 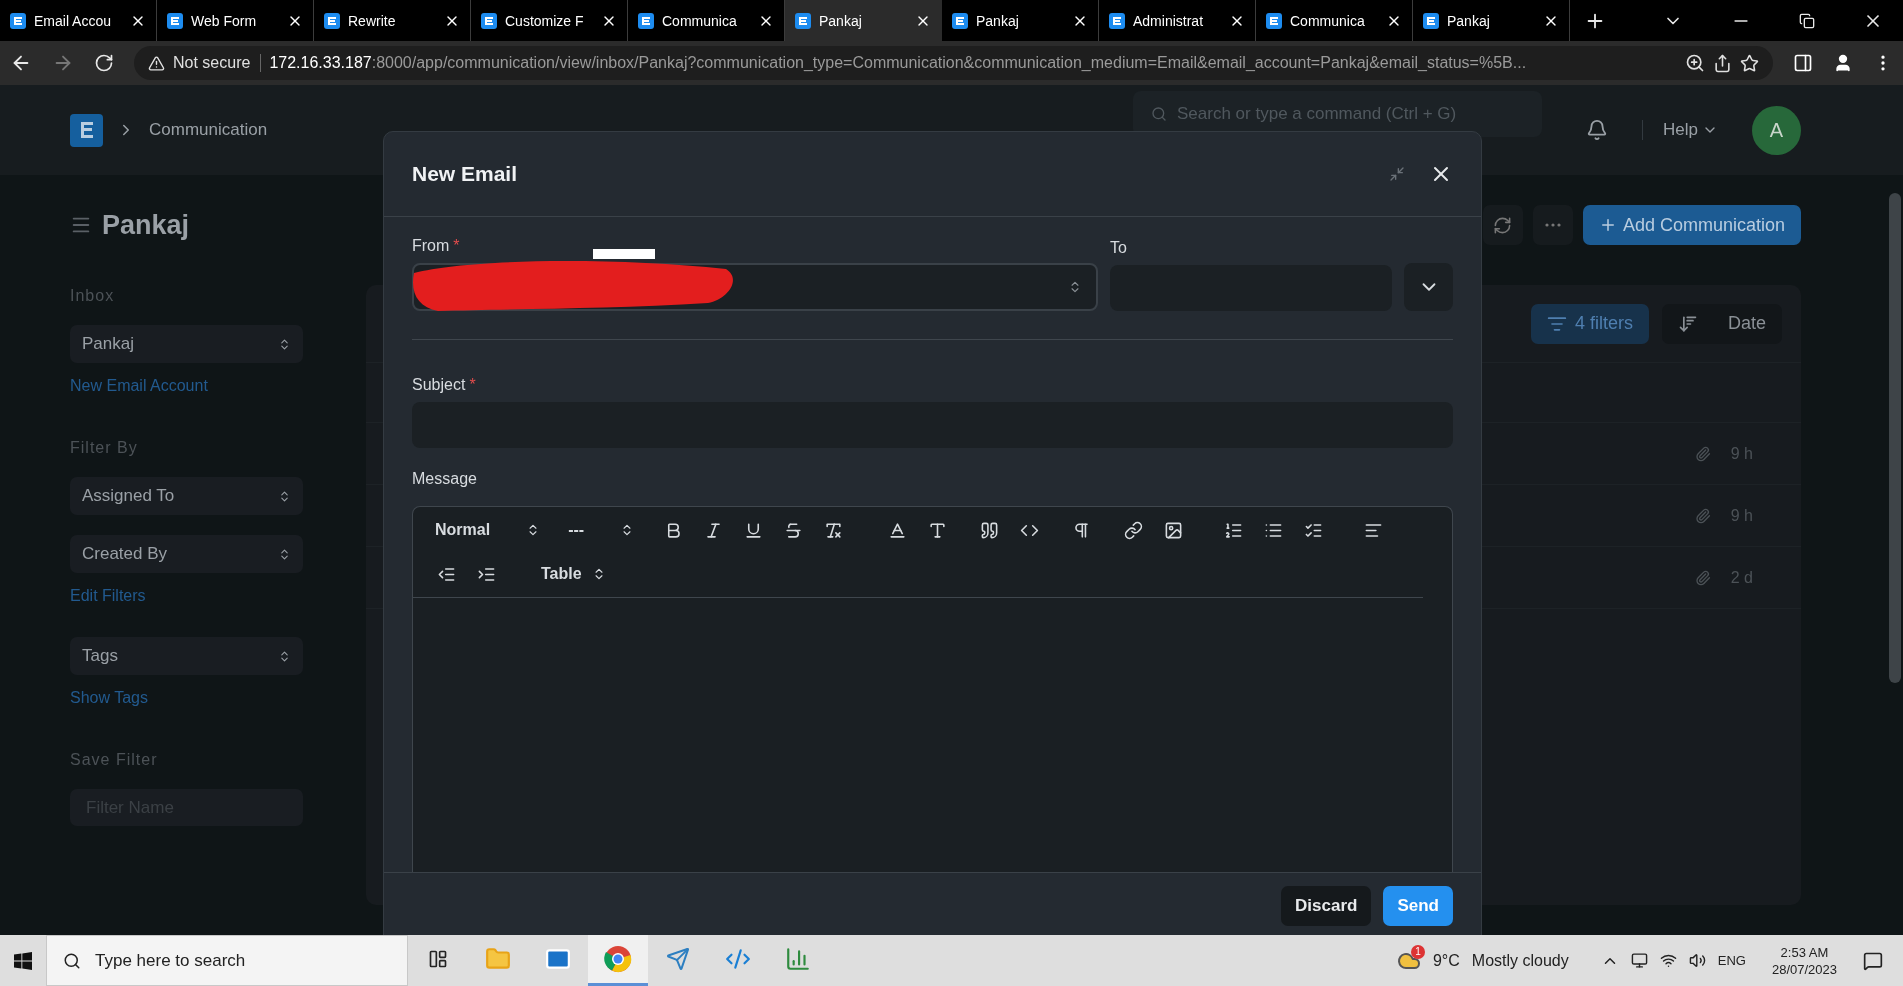 I want to click on weather-description: Mostly cloudy, so click(x=1520, y=960).